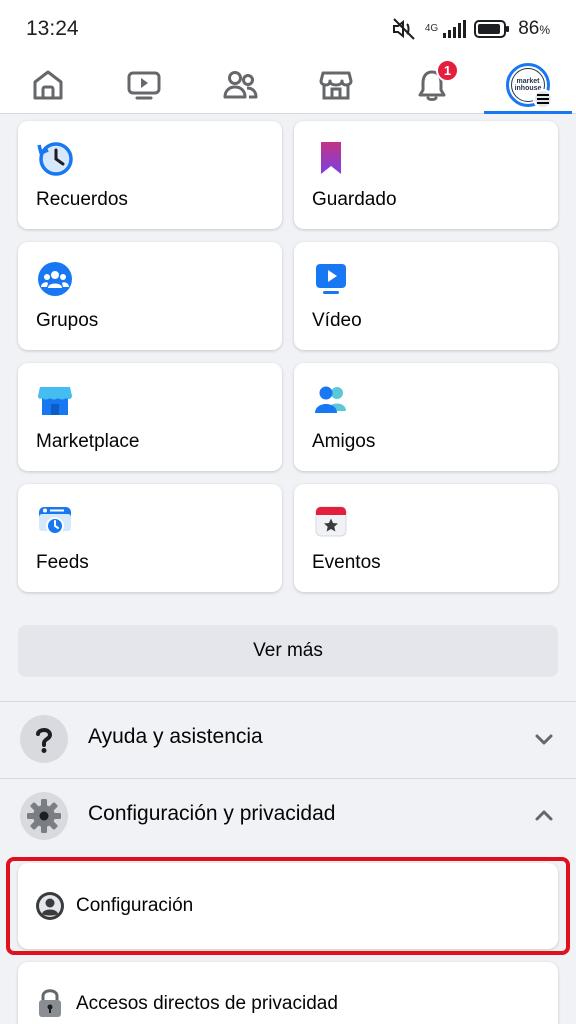 Image resolution: width=576 pixels, height=1024 pixels. What do you see at coordinates (404, 29) in the screenshot?
I see `mute-icon` at bounding box center [404, 29].